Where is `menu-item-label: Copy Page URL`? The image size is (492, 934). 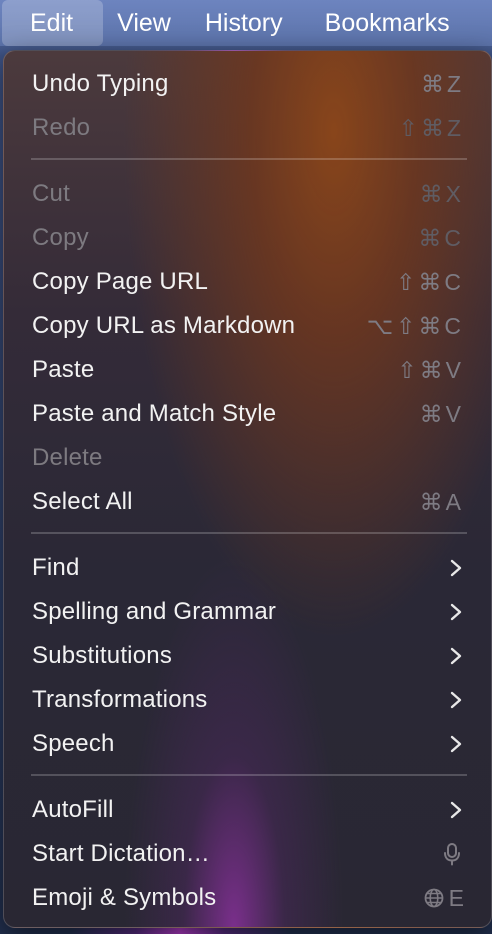
menu-item-label: Copy Page URL is located at coordinates (120, 281).